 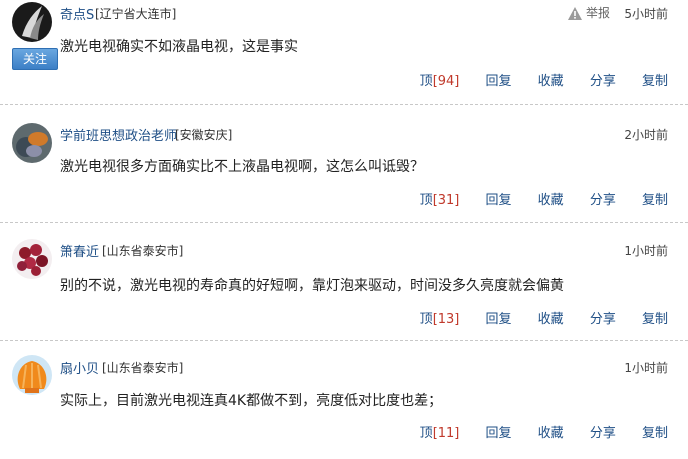 What do you see at coordinates (574, 13) in the screenshot?
I see `warning-icon` at bounding box center [574, 13].